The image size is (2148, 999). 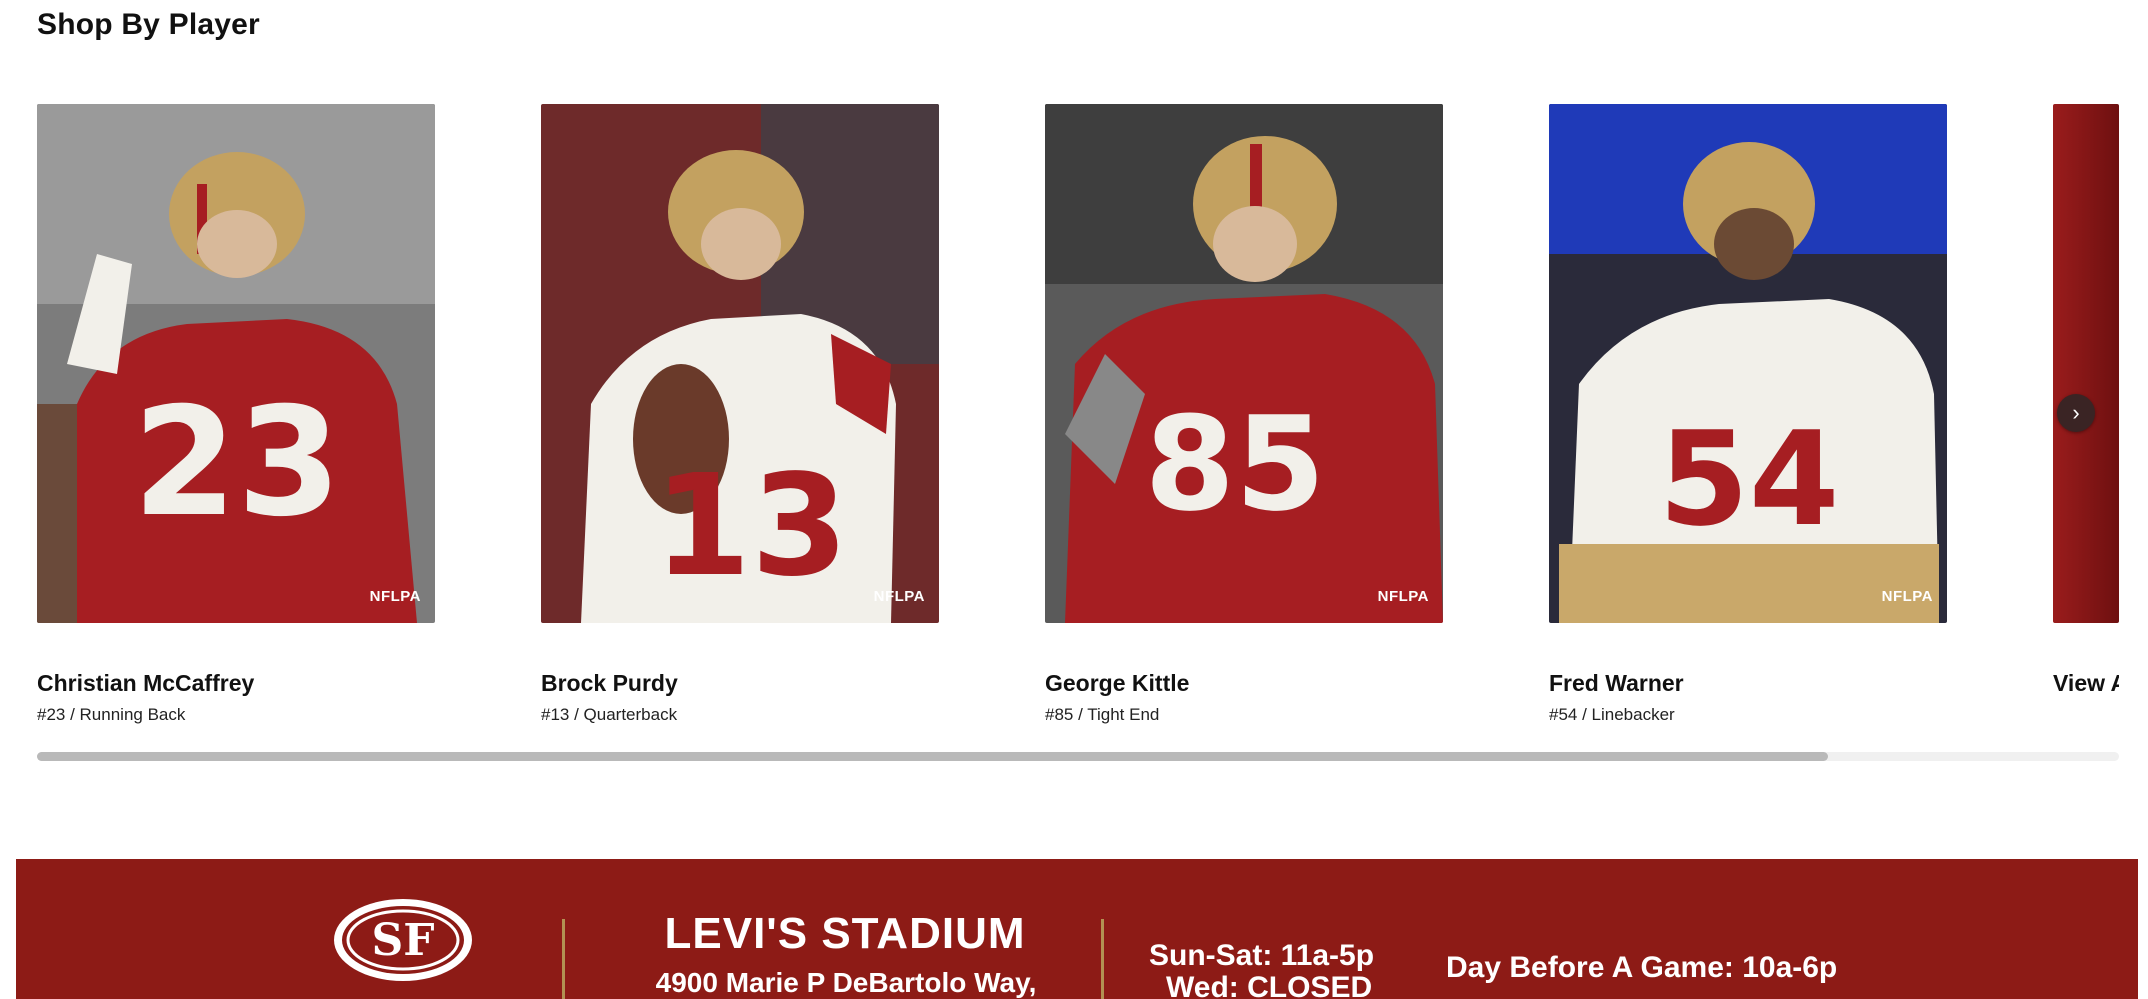 I want to click on player-name: George Kittle, so click(x=1117, y=683).